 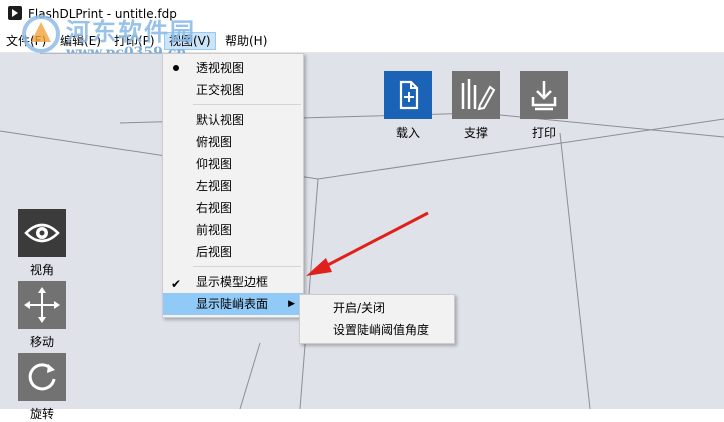 What do you see at coordinates (543, 133) in the screenshot?
I see `print-label: 打印` at bounding box center [543, 133].